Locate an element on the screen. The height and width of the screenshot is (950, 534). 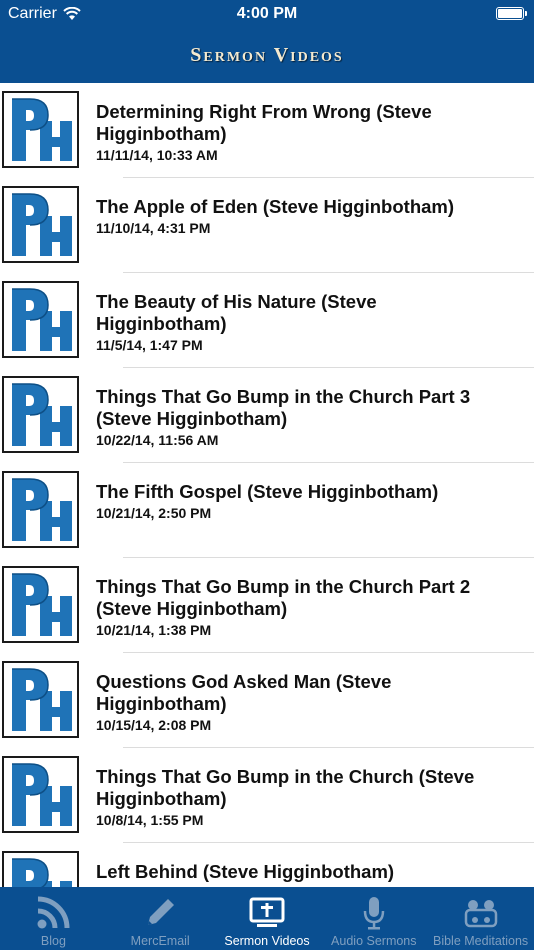
tab-audio-sermons: Audio Sermons is located at coordinates (373, 918).